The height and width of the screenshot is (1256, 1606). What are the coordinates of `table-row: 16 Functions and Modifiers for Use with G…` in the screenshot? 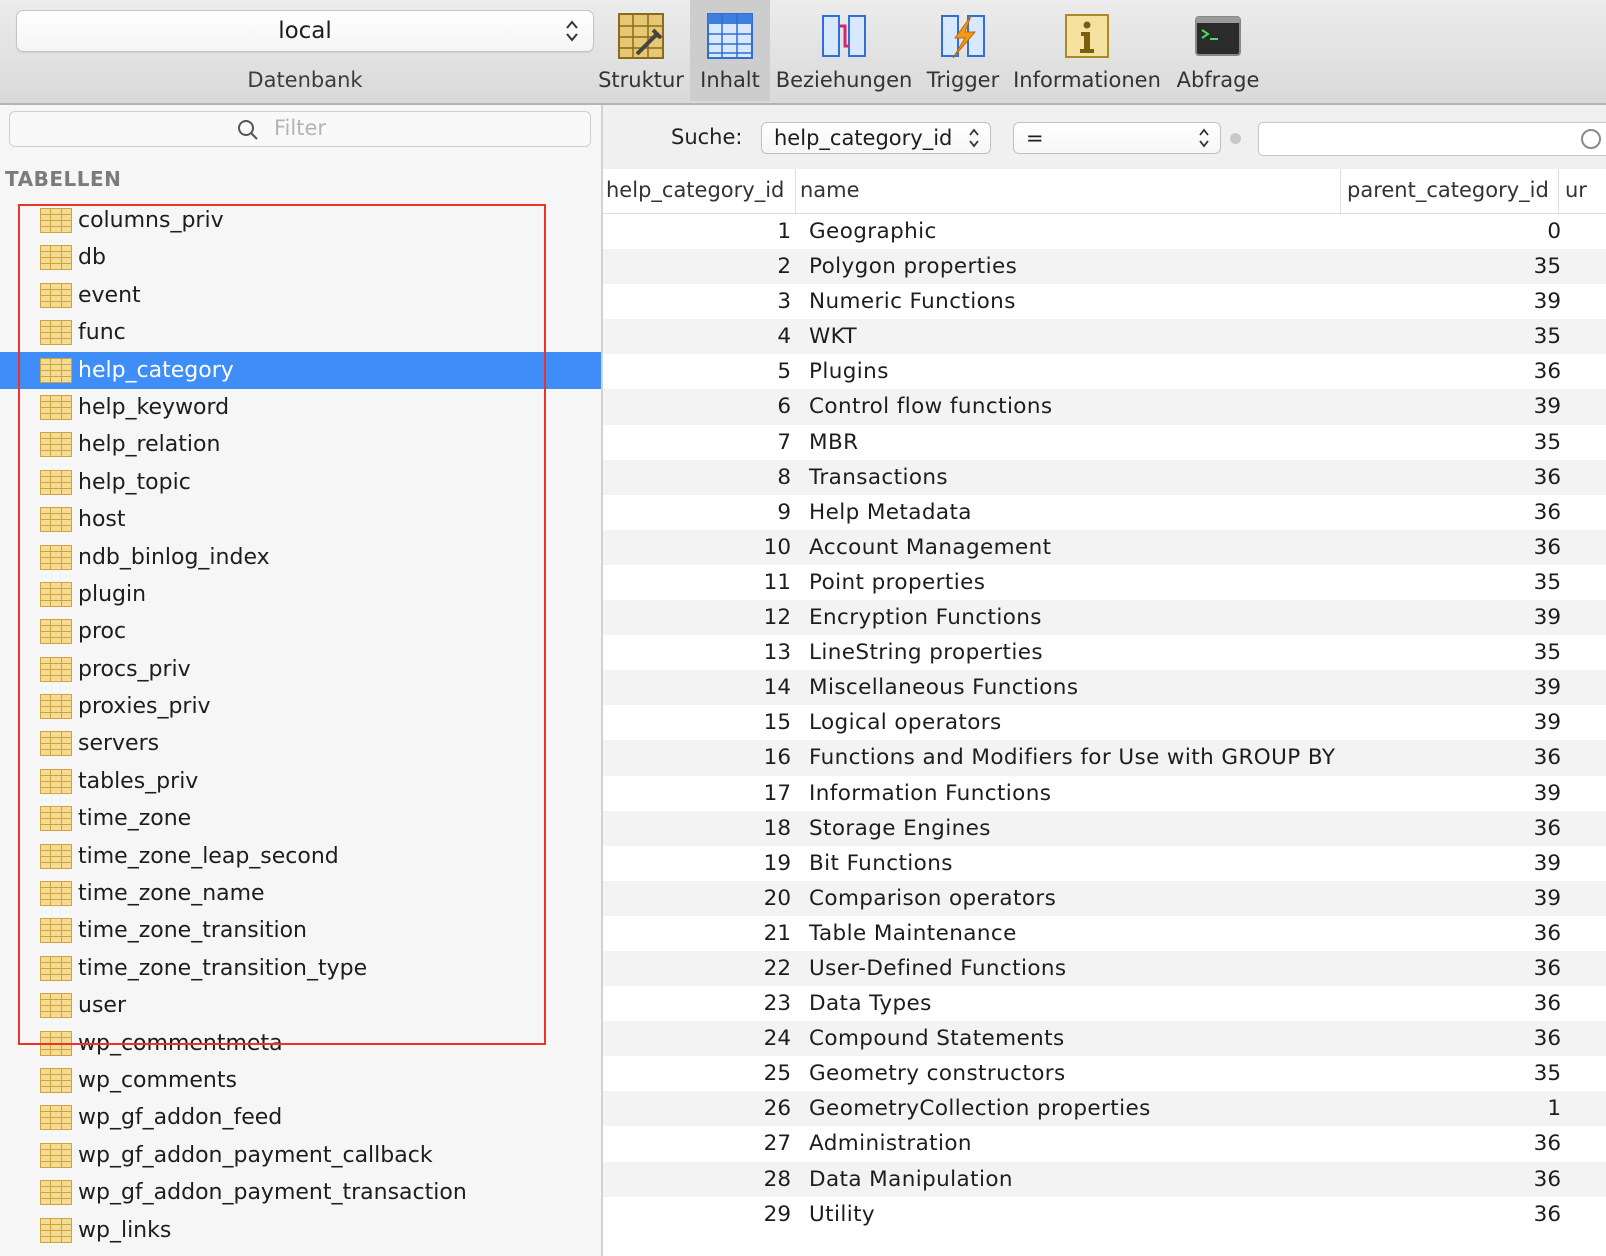 It's located at (1104, 758).